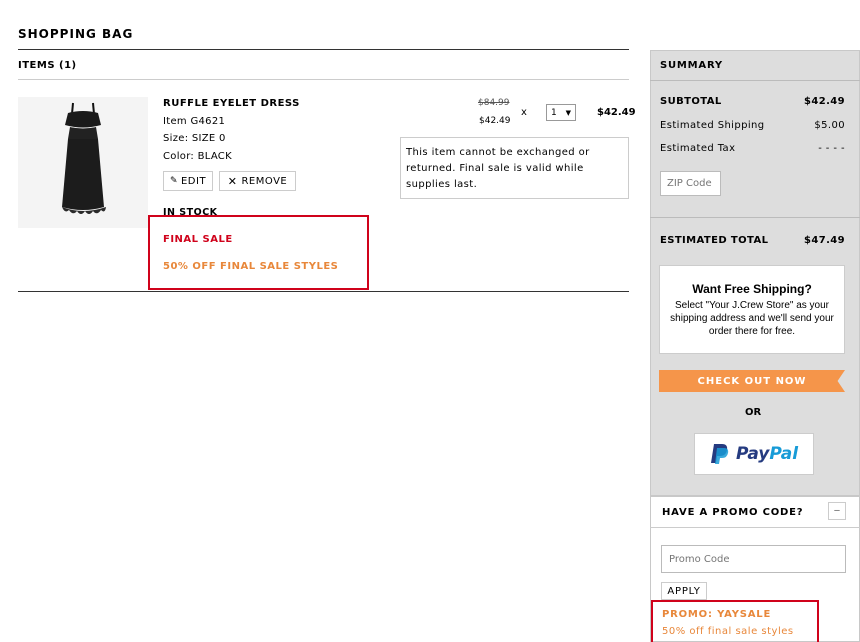 This screenshot has width=860, height=642. I want to click on checkout-button: CHECK OUT NOW, so click(752, 381).